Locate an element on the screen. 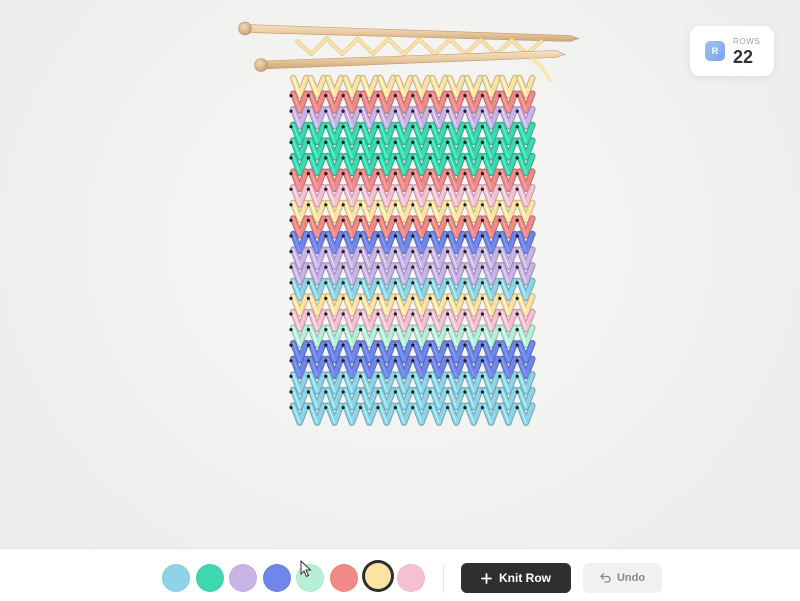 This screenshot has height=601, width=800. color-swatch-blue is located at coordinates (276, 578).